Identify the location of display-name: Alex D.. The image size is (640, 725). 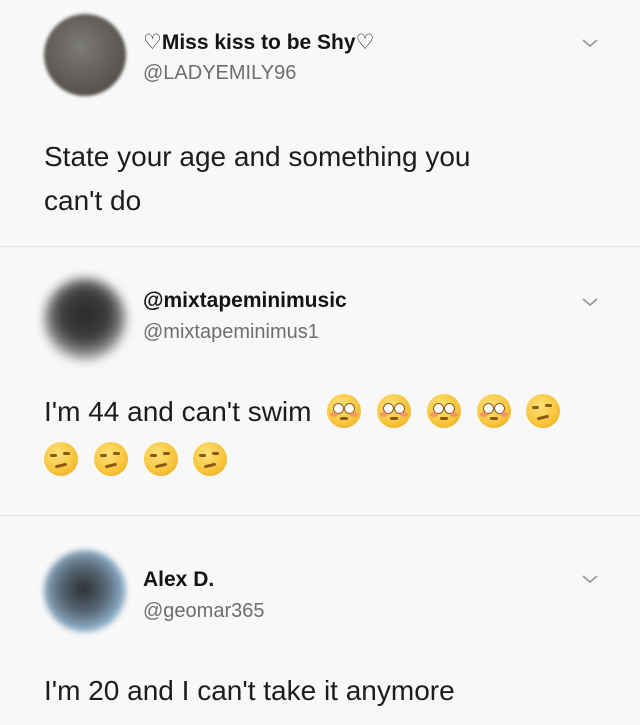
(178, 580).